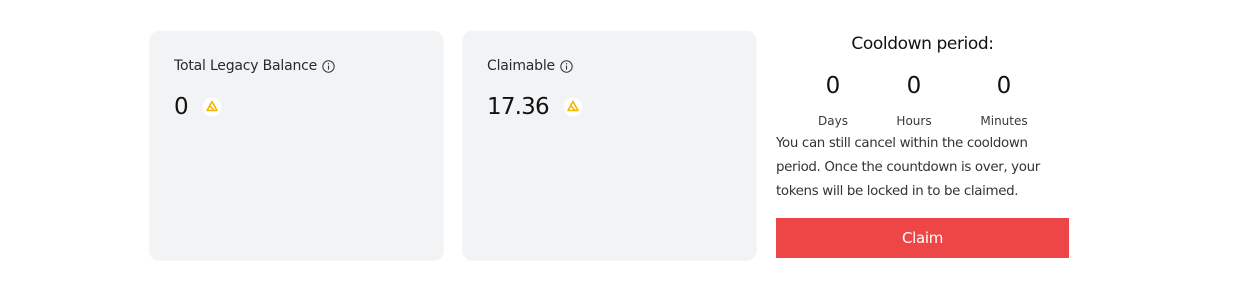  Describe the element at coordinates (833, 121) in the screenshot. I see `cooldown-days-label: Days` at that location.